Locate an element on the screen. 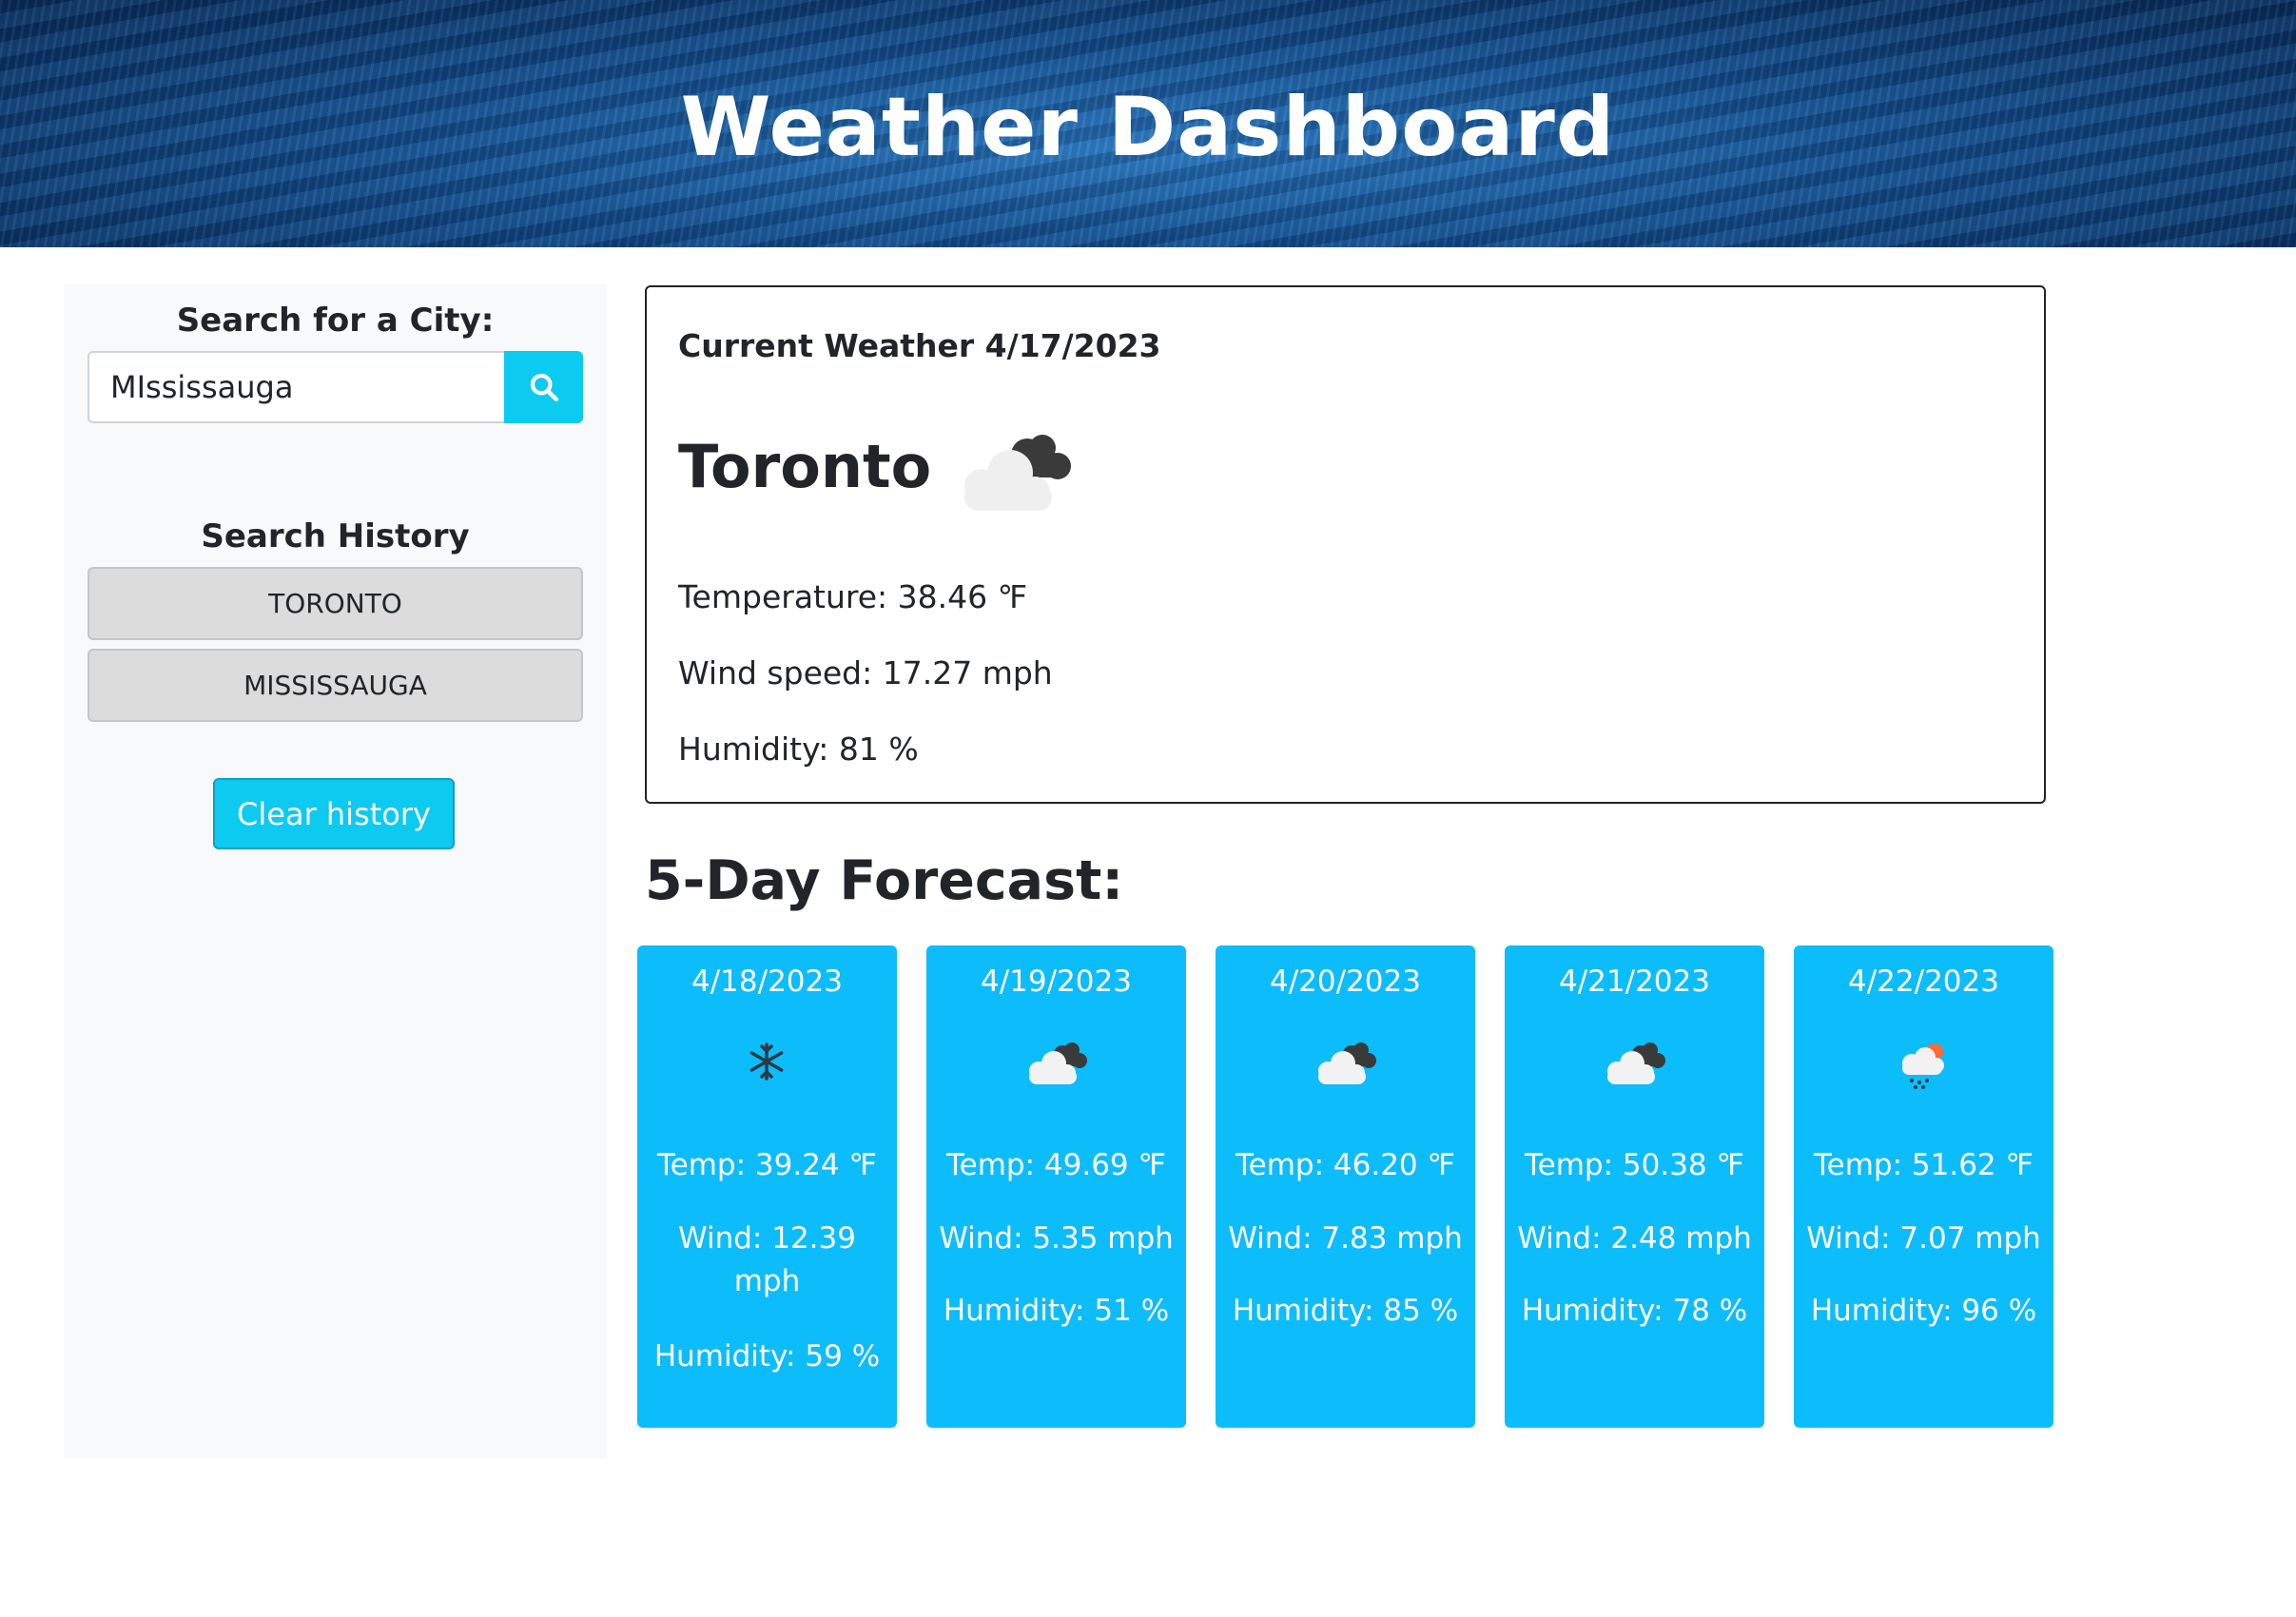 This screenshot has width=2296, height=1617. forecast-title: 5-Day Forecast: is located at coordinates (885, 880).